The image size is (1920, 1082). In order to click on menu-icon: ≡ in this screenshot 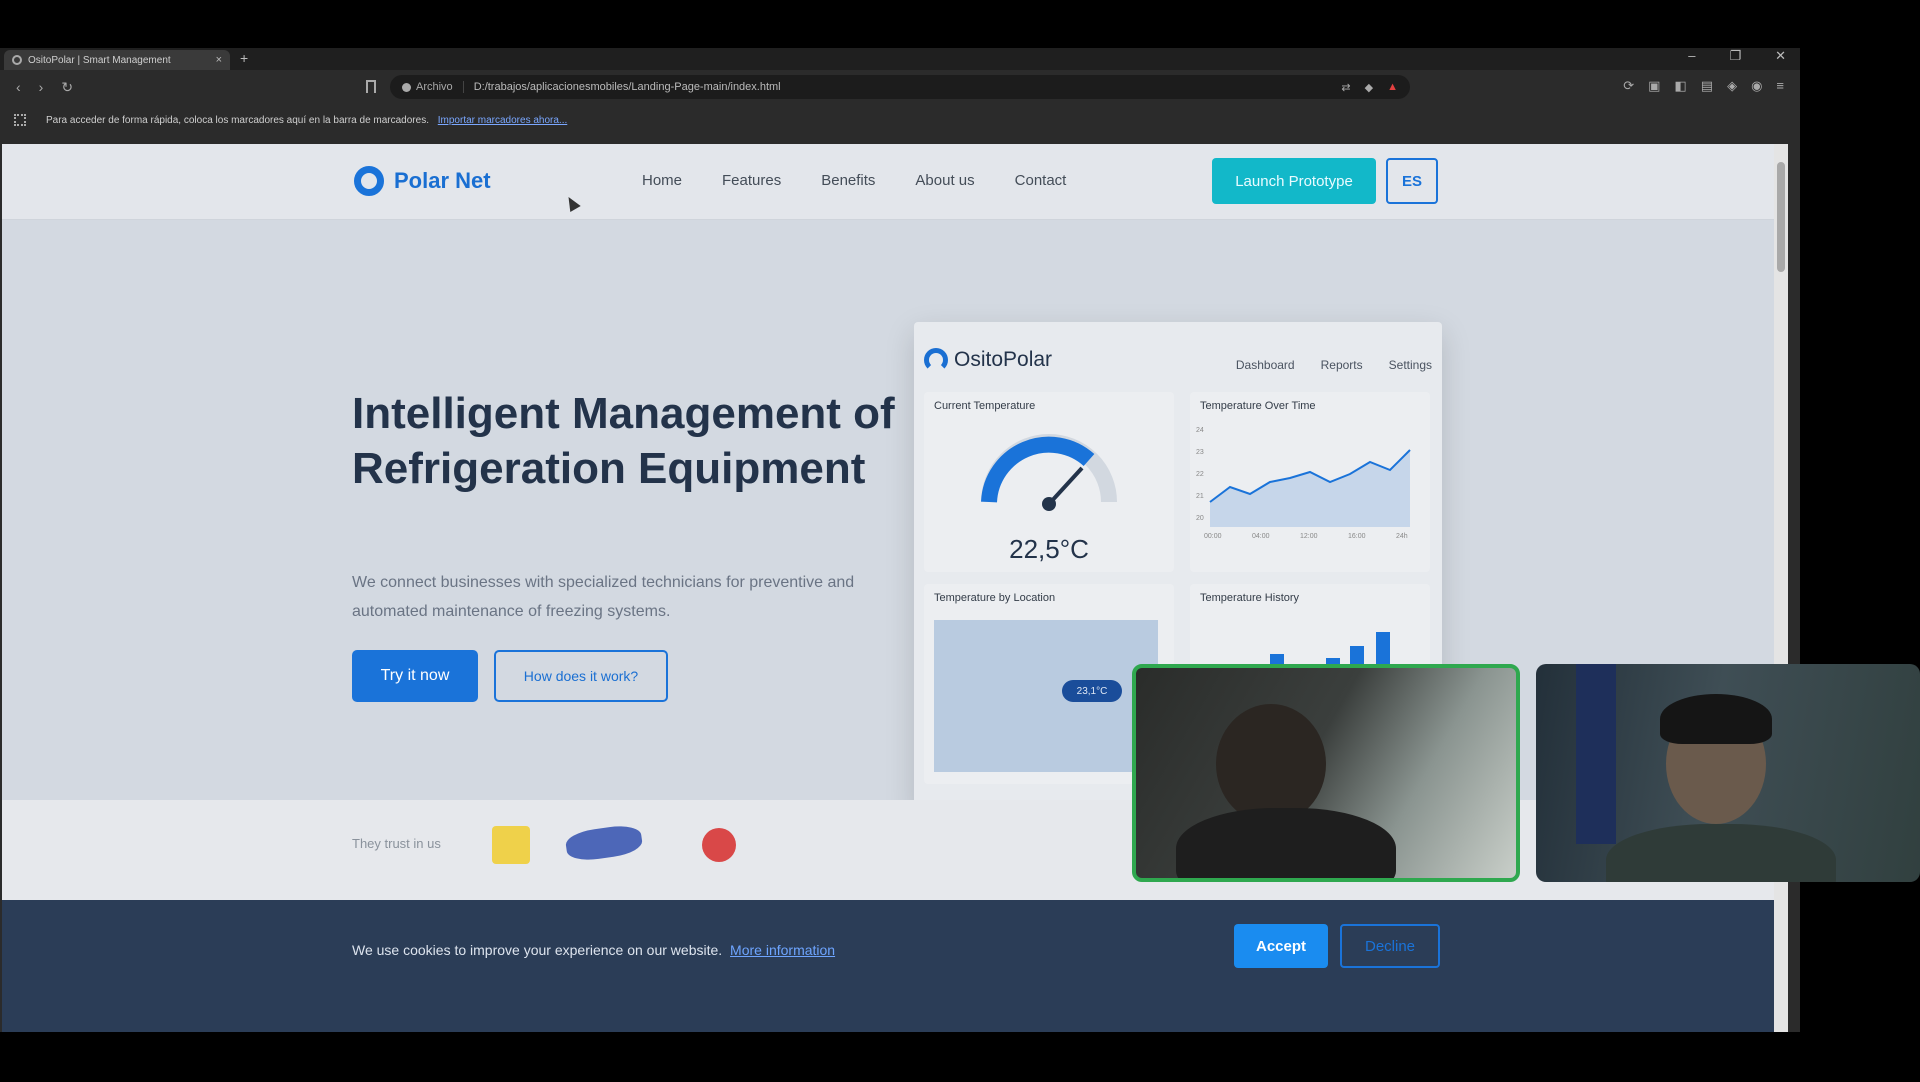, I will do `click(1780, 86)`.